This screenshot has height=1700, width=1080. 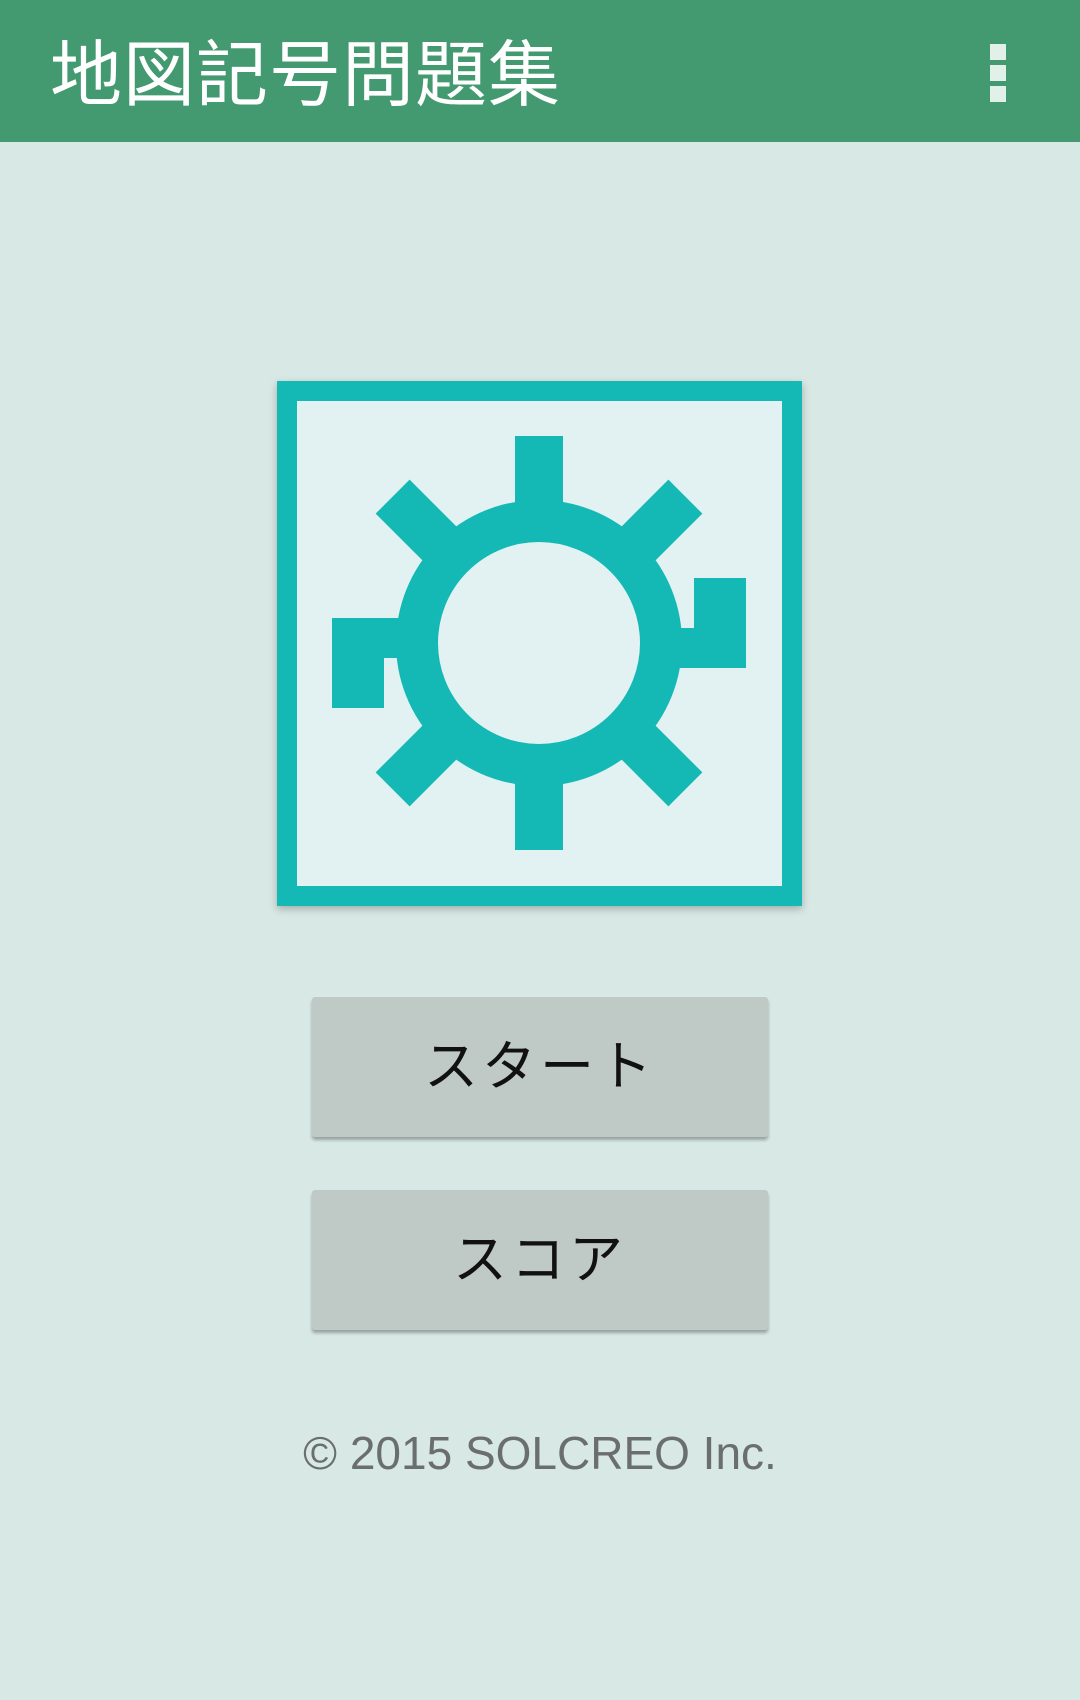 I want to click on app-title: 地図記号問題集, so click(x=306, y=75).